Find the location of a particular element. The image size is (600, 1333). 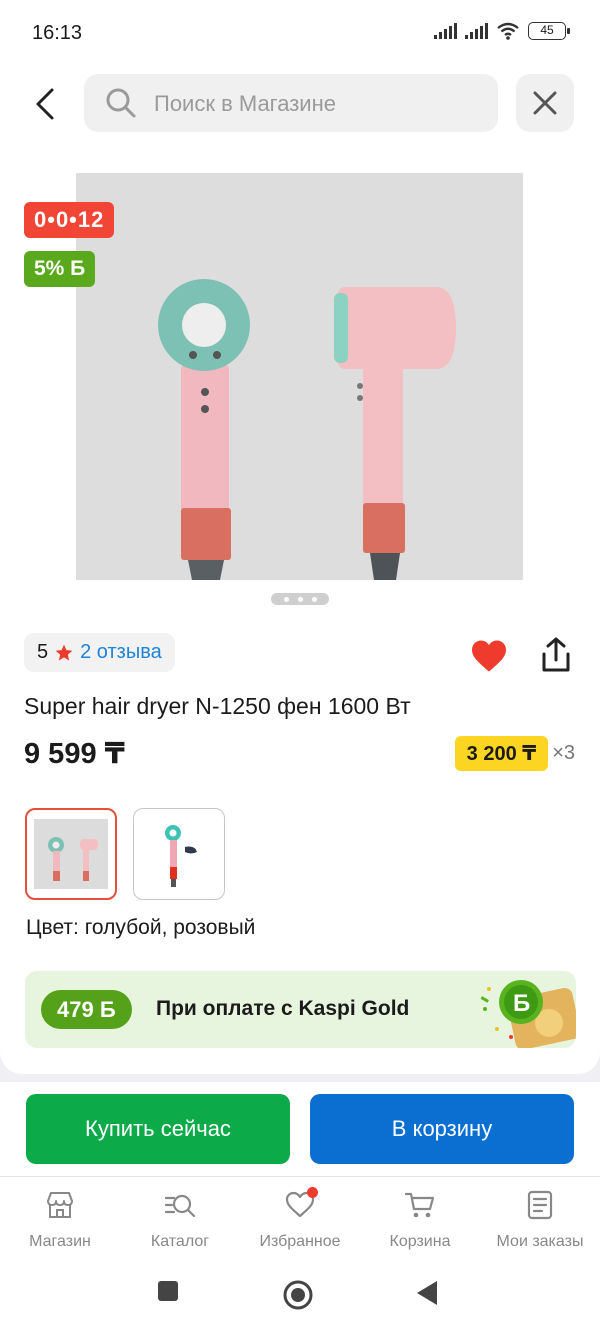

kaspi-gold-card-icon: Б is located at coordinates (528, 1014).